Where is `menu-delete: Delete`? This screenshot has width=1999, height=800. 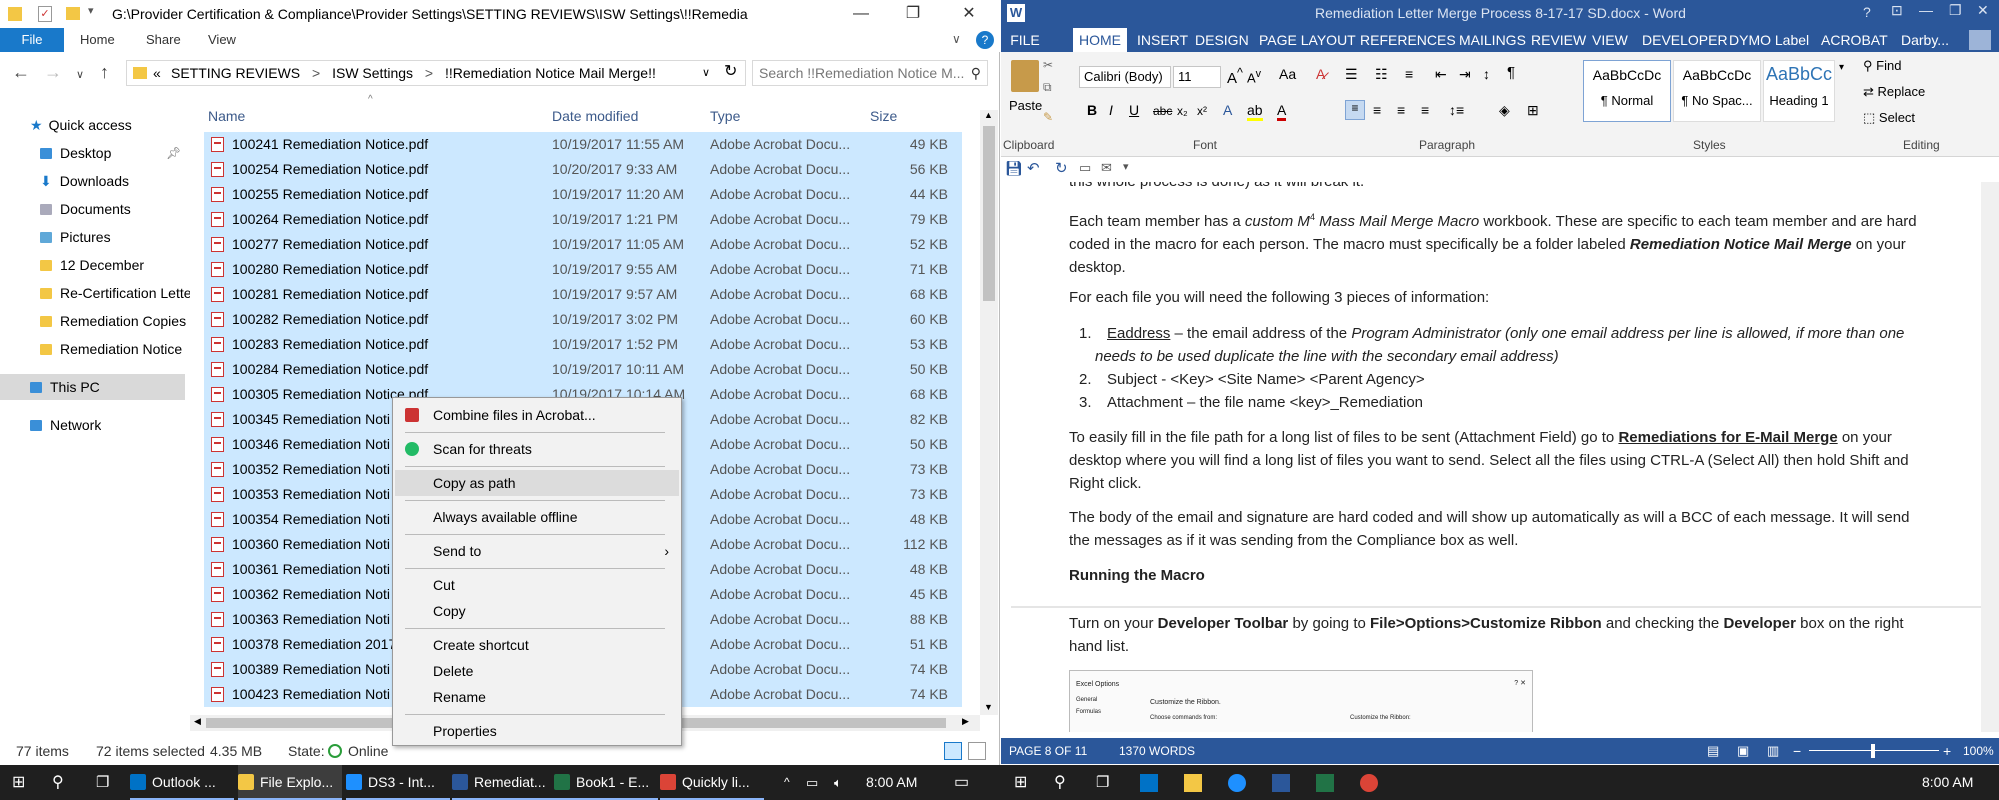
menu-delete: Delete is located at coordinates (537, 671).